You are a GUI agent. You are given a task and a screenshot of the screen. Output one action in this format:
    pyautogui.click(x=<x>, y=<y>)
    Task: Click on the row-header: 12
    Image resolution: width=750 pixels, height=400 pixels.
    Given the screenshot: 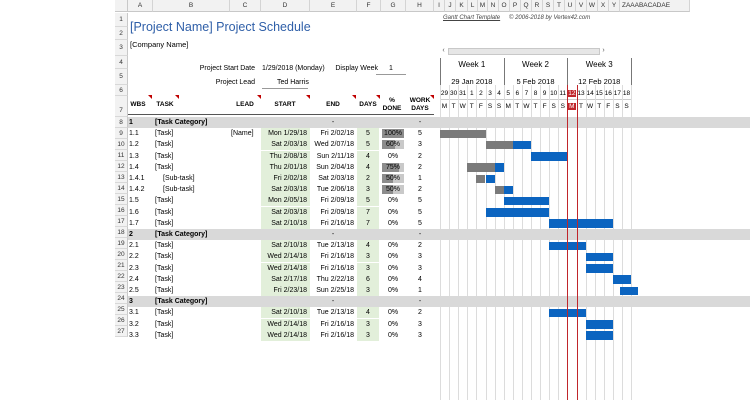 What is the action you would take?
    pyautogui.click(x=121, y=166)
    